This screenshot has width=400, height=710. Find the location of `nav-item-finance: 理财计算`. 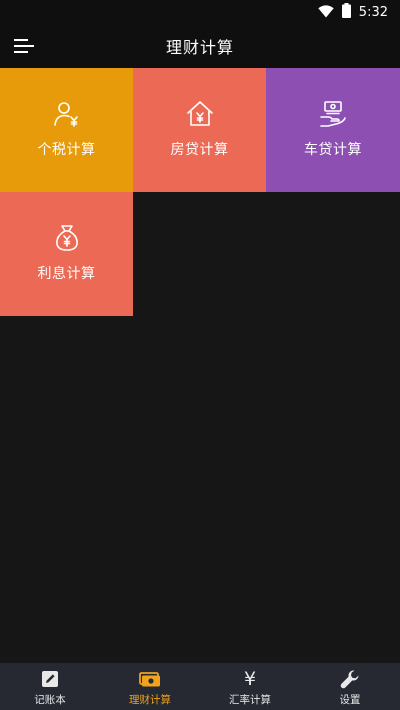

nav-item-finance: 理财计算 is located at coordinates (150, 686).